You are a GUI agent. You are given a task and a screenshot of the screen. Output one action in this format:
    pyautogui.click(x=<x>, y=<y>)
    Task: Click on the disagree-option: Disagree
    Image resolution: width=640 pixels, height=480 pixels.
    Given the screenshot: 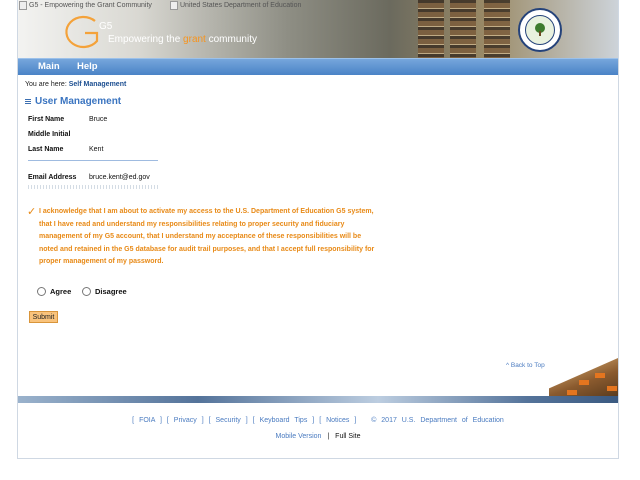 What is the action you would take?
    pyautogui.click(x=104, y=291)
    